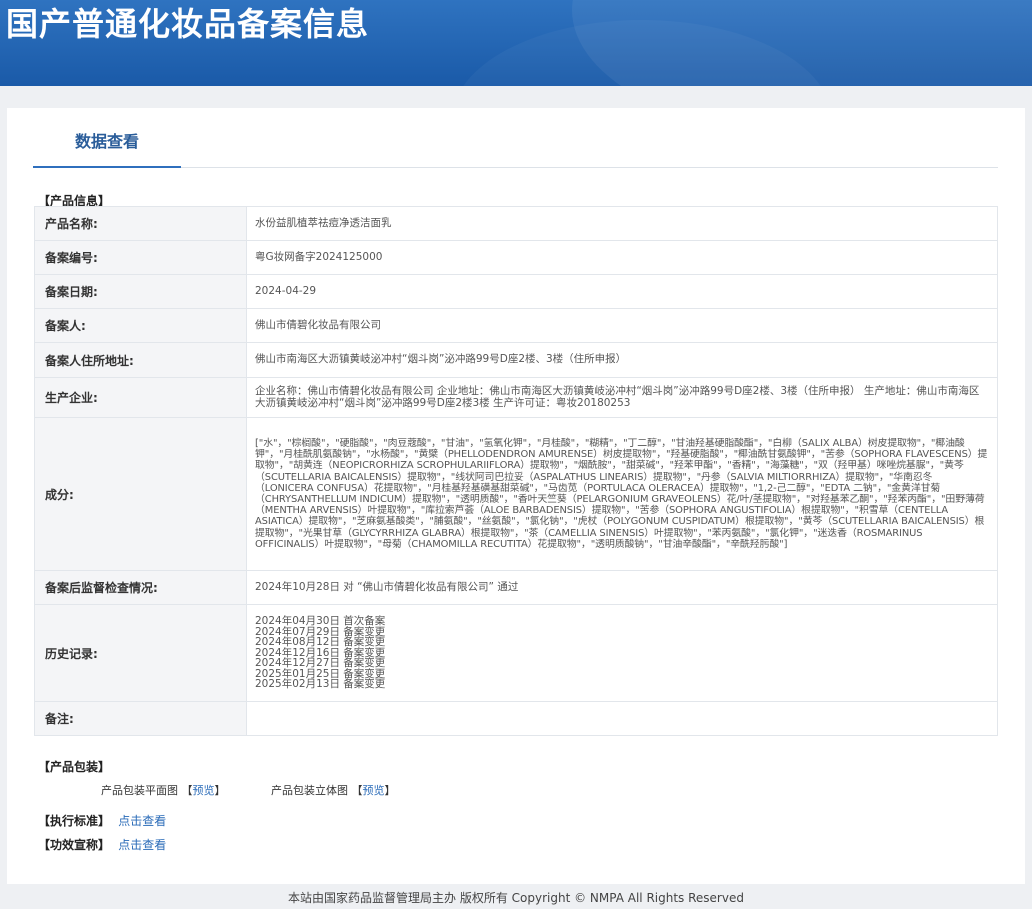 The width and height of the screenshot is (1032, 909). I want to click on record-number-value: 粤G妆网备字2024125000, so click(622, 257).